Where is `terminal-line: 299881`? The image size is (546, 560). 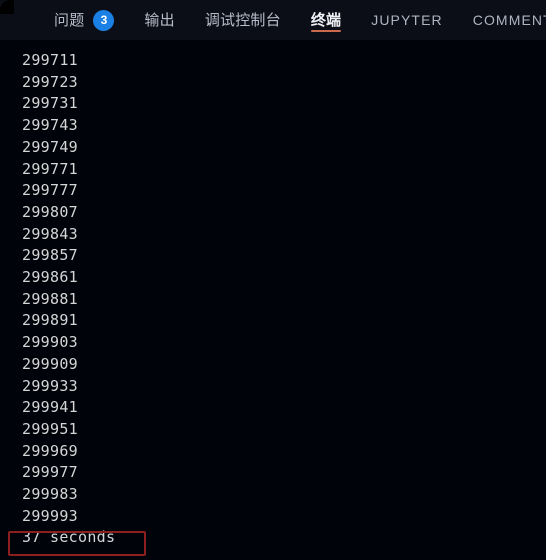
terminal-line: 299881 is located at coordinates (50, 298).